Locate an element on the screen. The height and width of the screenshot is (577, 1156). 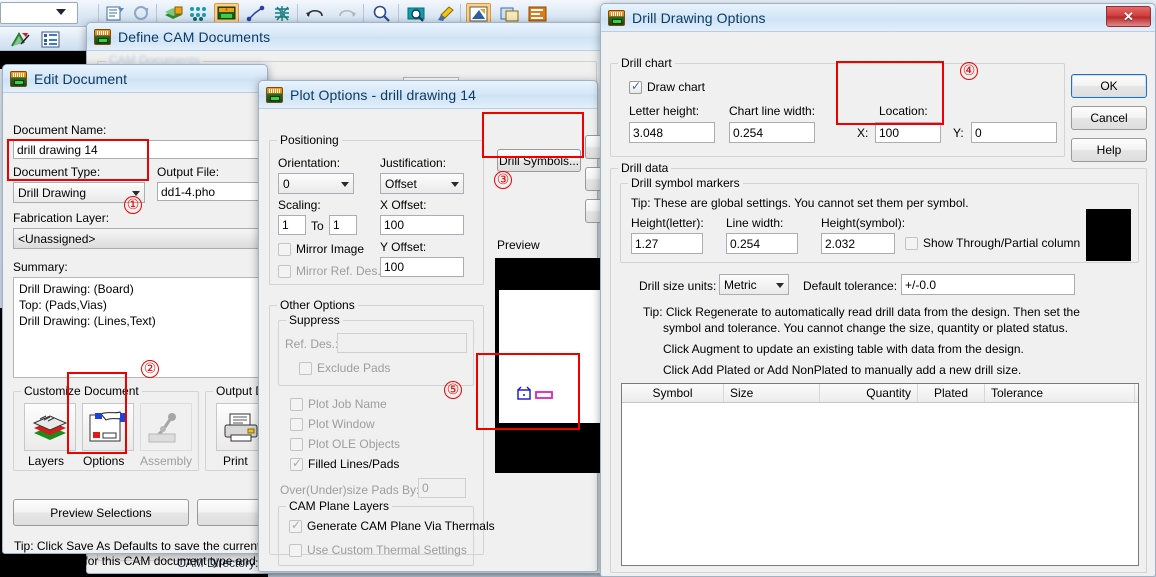
justification-value: Offset is located at coordinates (401, 183).